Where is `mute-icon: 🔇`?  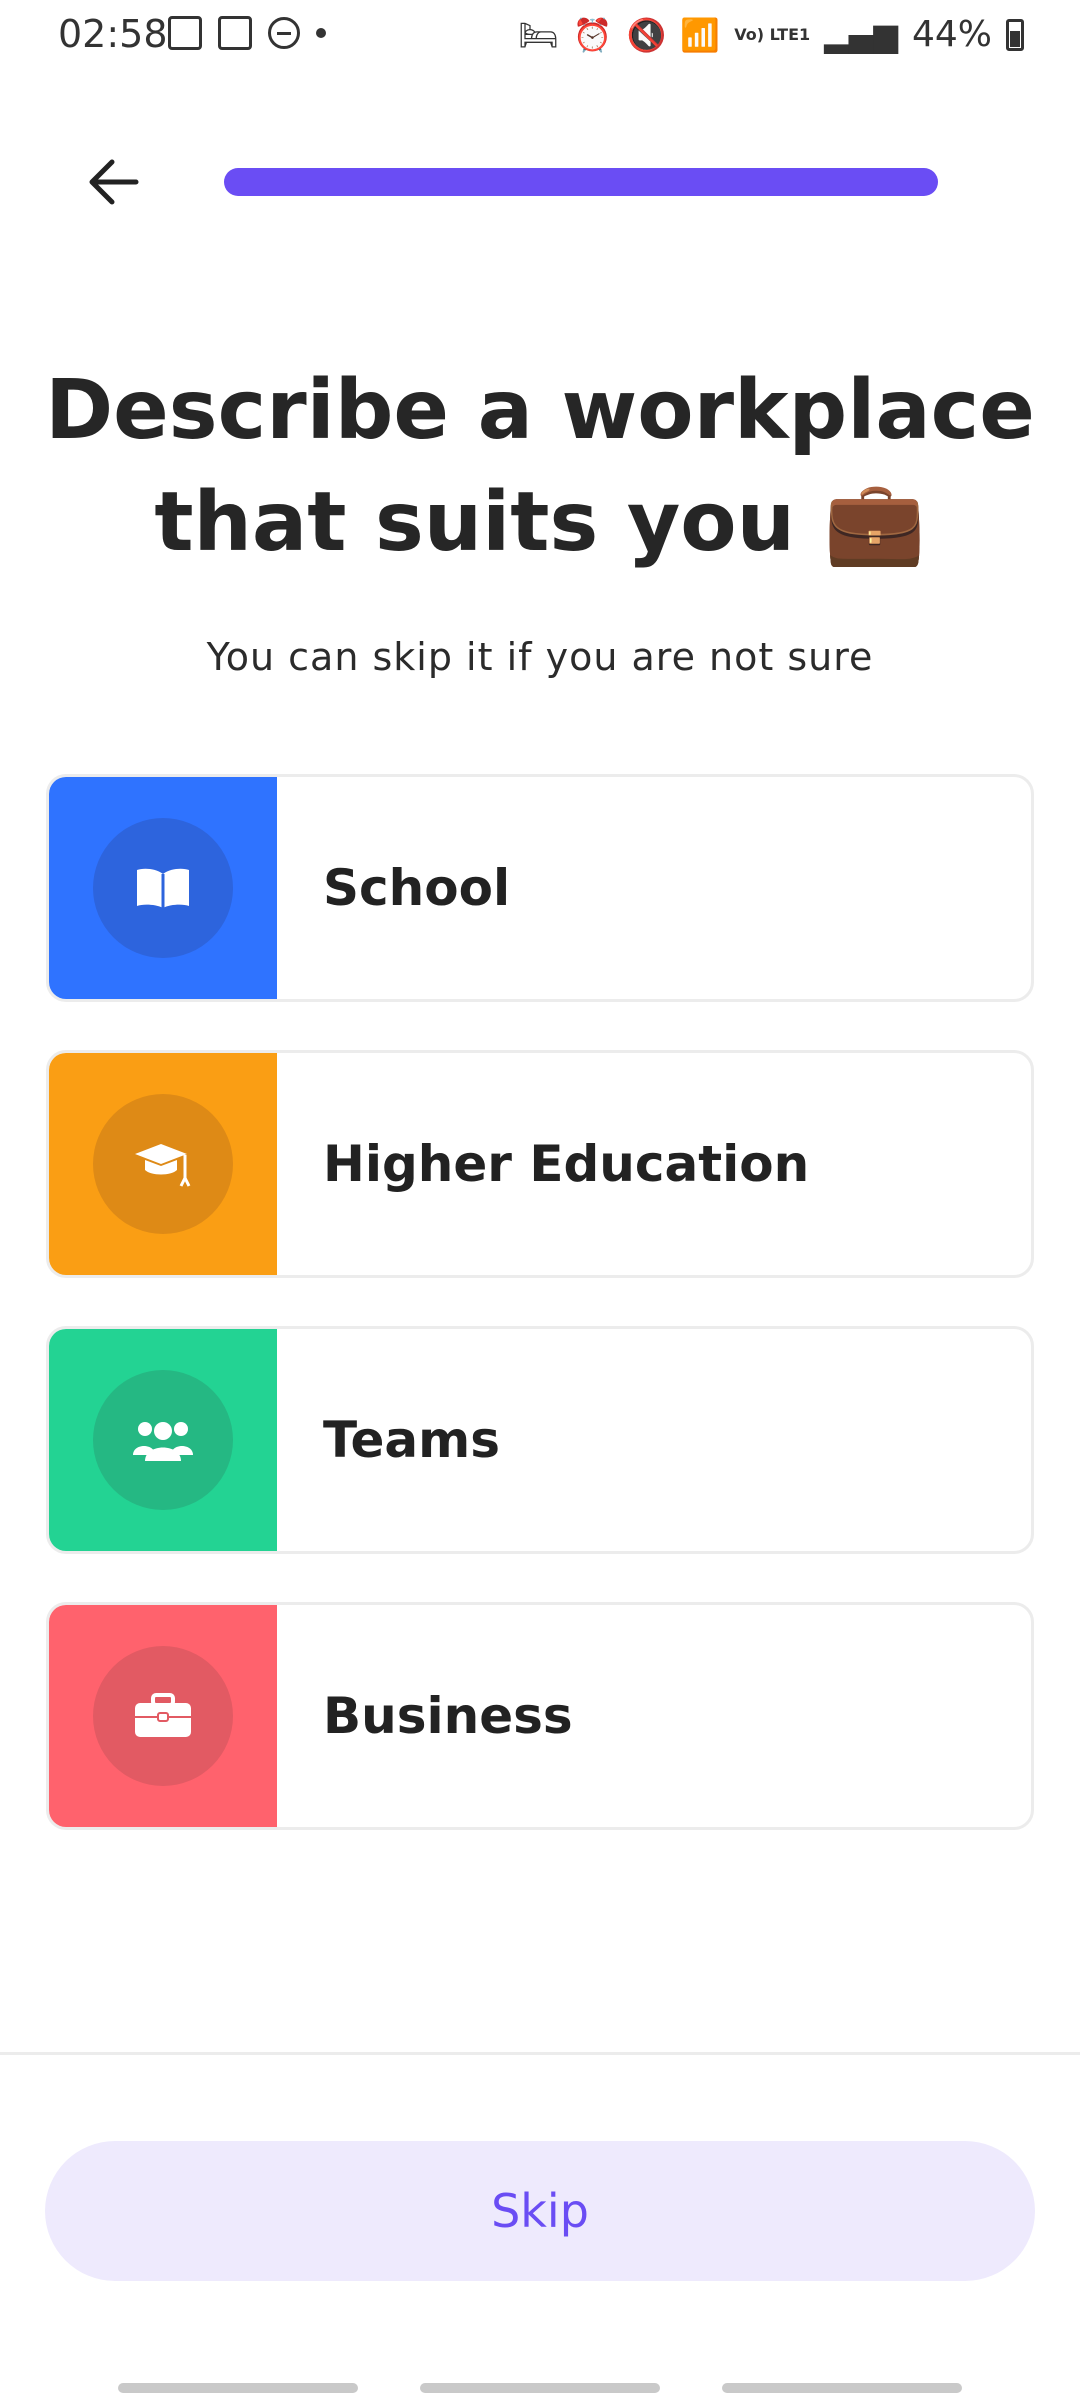
mute-icon: 🔇 is located at coordinates (646, 34).